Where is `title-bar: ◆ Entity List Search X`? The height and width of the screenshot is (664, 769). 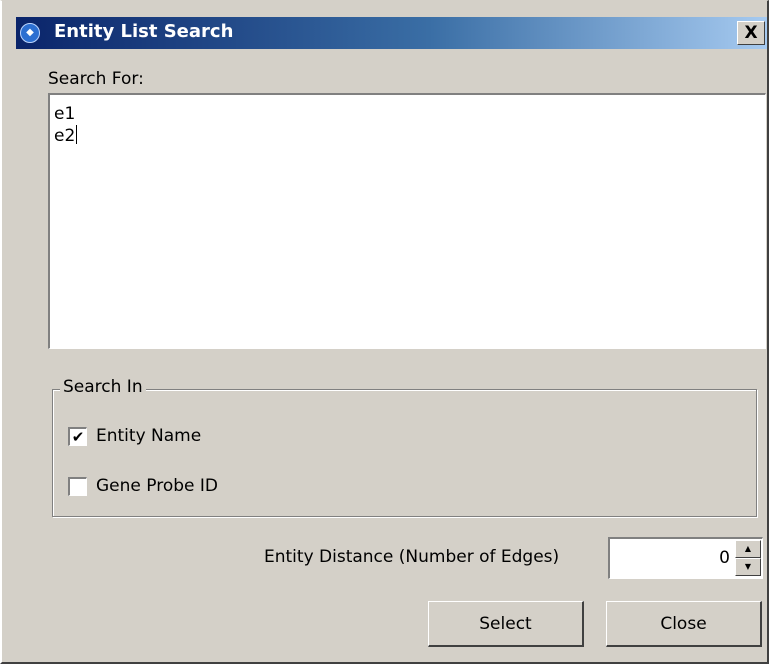 title-bar: ◆ Entity List Search X is located at coordinates (391, 33).